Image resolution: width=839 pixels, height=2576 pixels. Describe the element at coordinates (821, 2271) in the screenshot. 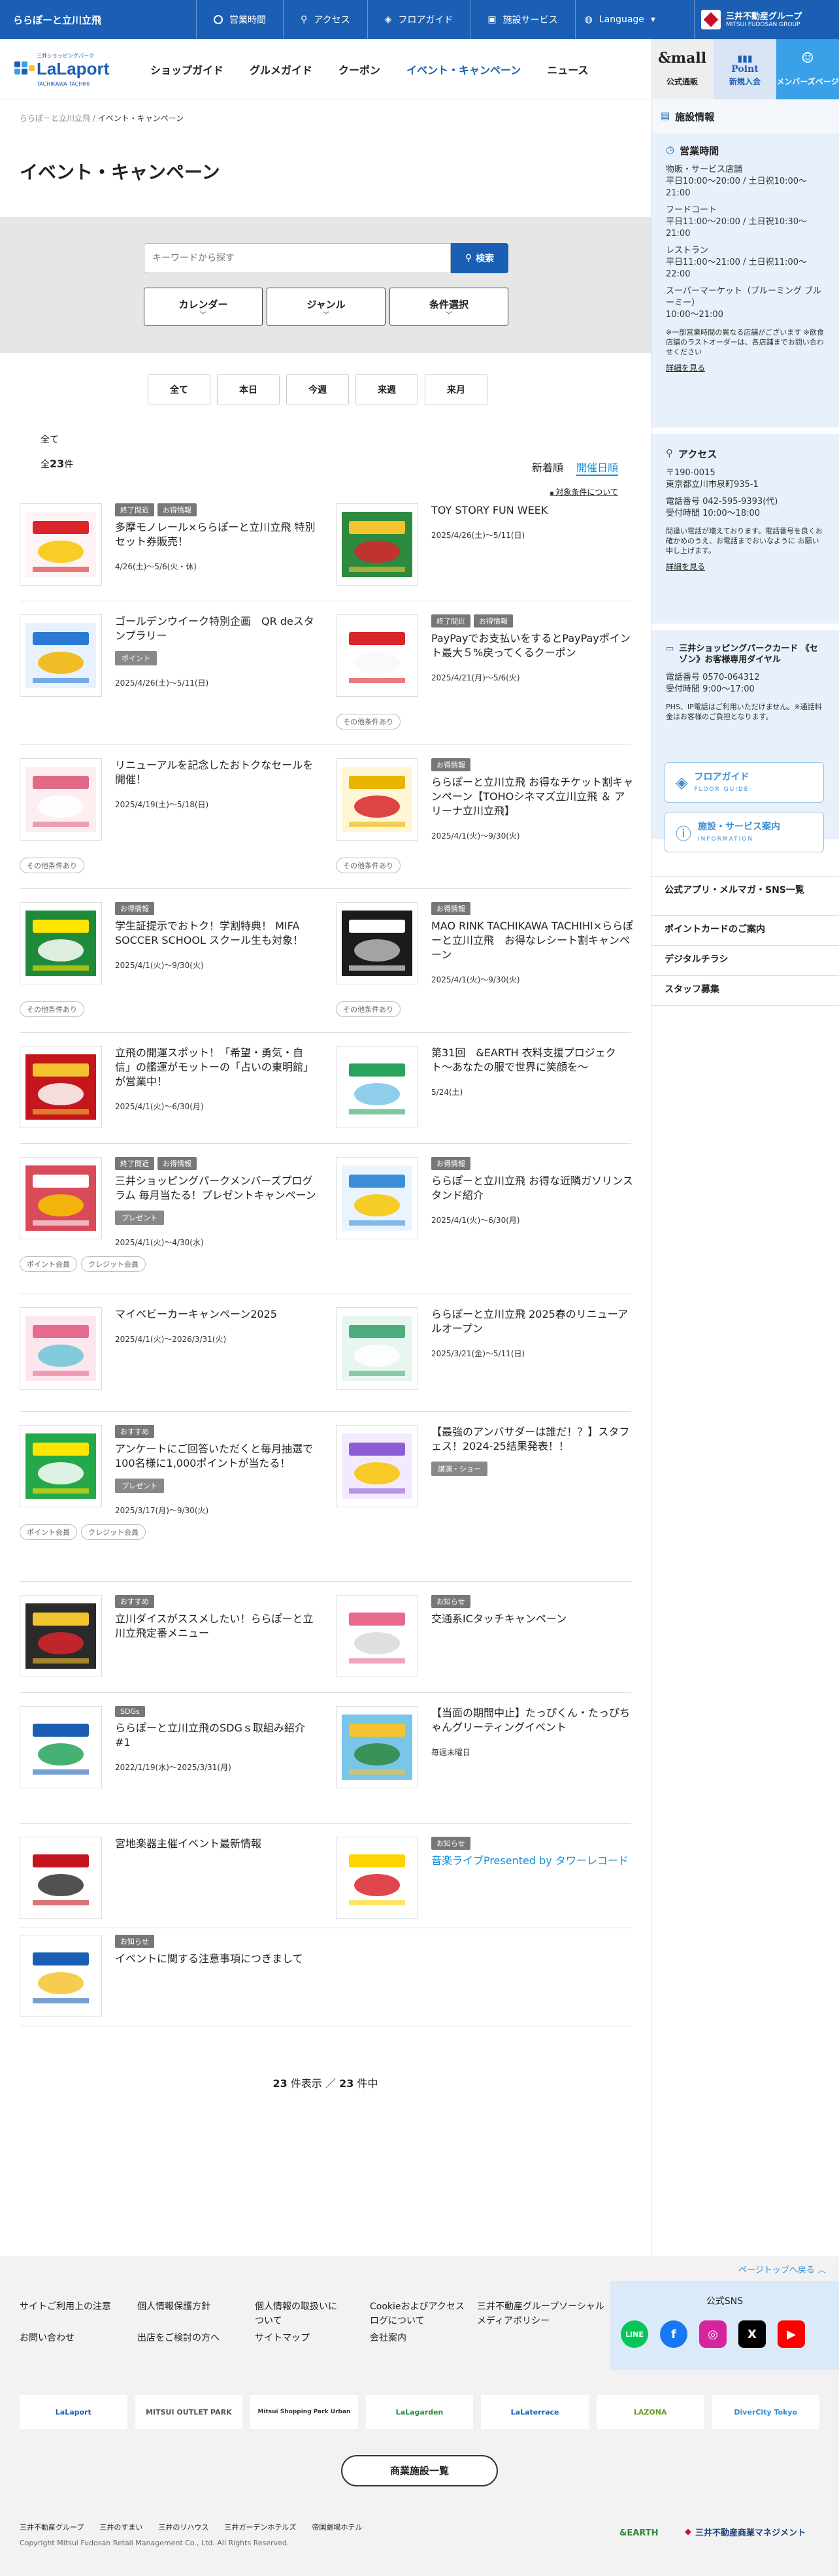

I see `chevron-up-icon: ︿` at that location.